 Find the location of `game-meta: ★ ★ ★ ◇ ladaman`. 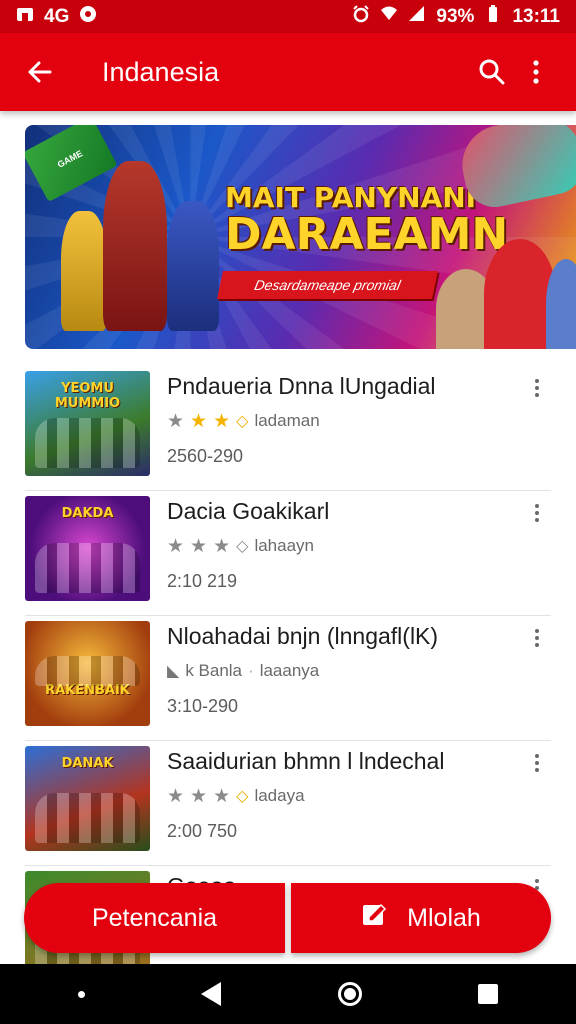

game-meta: ★ ★ ★ ◇ ladaman is located at coordinates (243, 421).